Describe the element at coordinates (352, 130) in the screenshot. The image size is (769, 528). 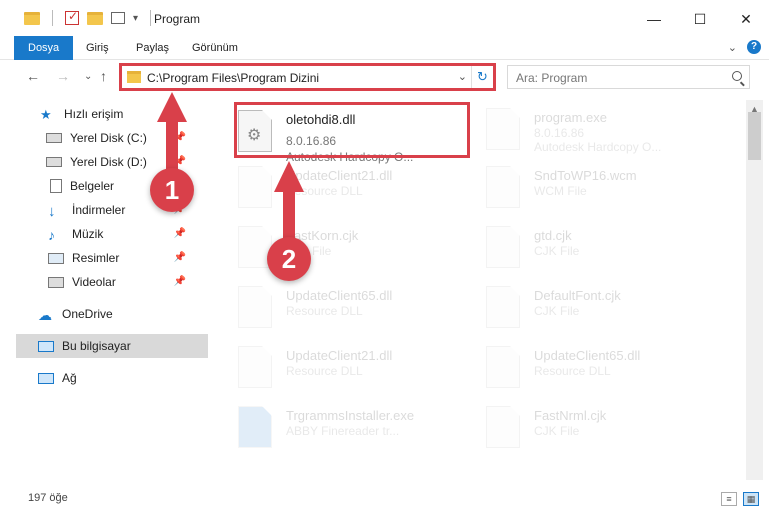
I see `file-highlight` at that location.